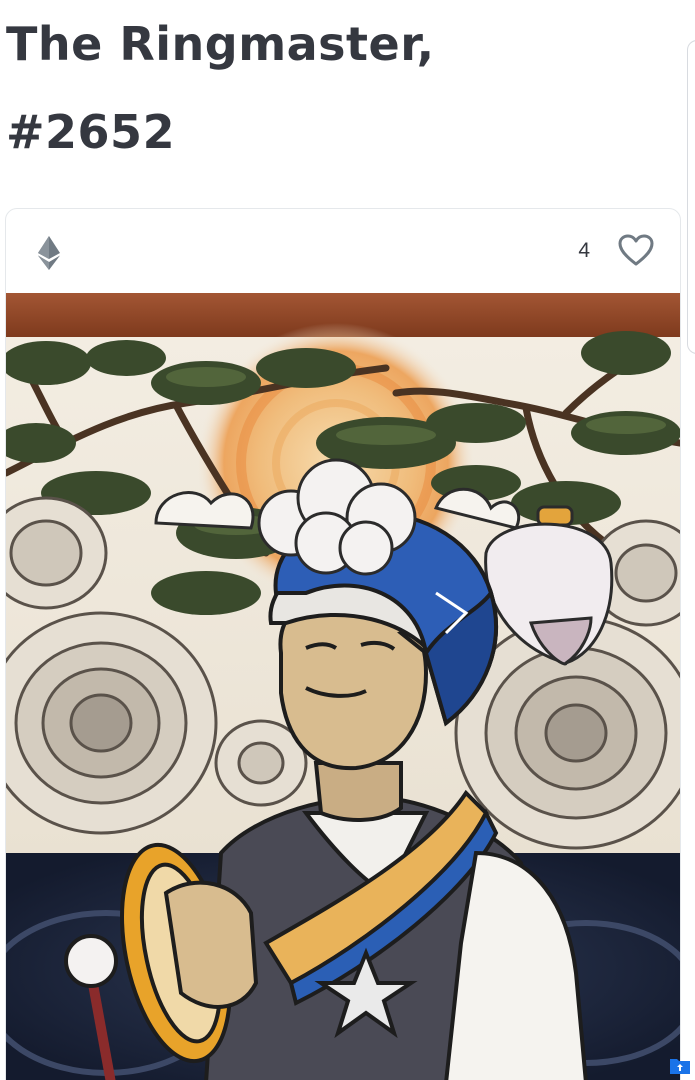  What do you see at coordinates (636, 251) in the screenshot?
I see `heart-icon` at bounding box center [636, 251].